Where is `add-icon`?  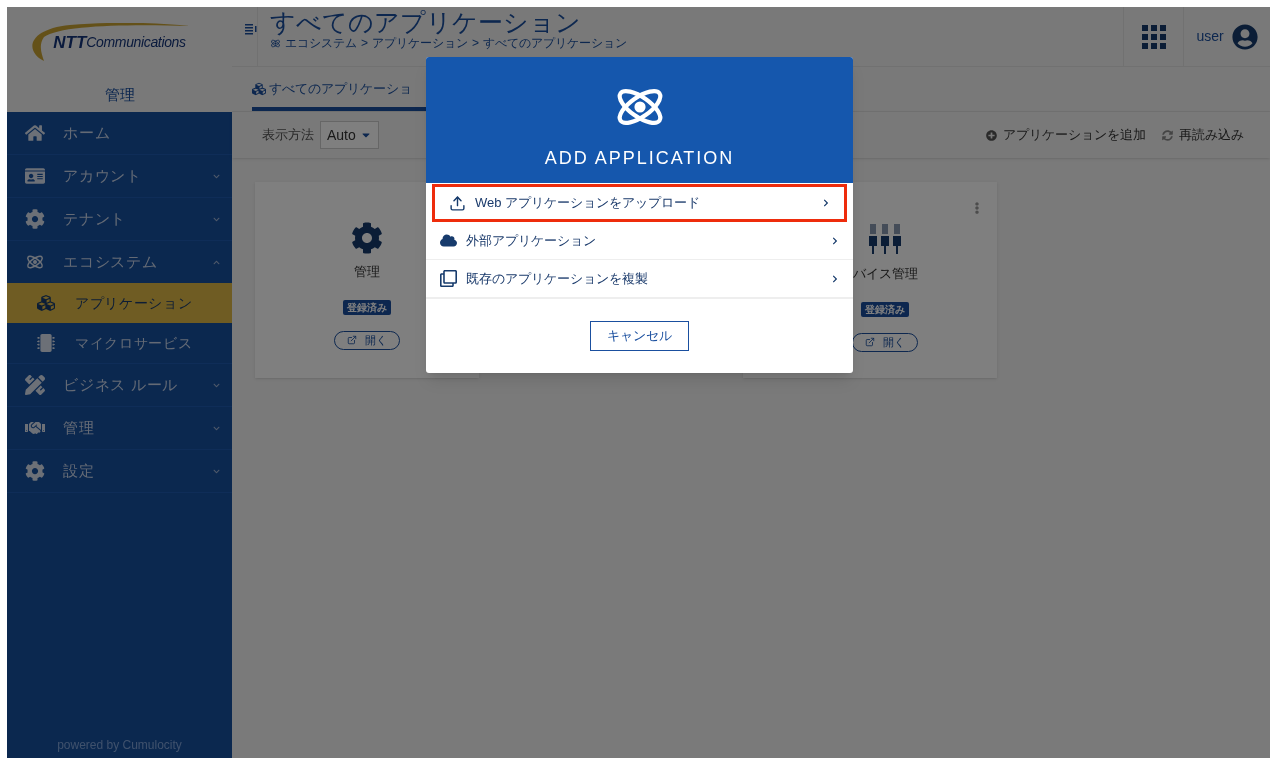
add-icon is located at coordinates (991, 135).